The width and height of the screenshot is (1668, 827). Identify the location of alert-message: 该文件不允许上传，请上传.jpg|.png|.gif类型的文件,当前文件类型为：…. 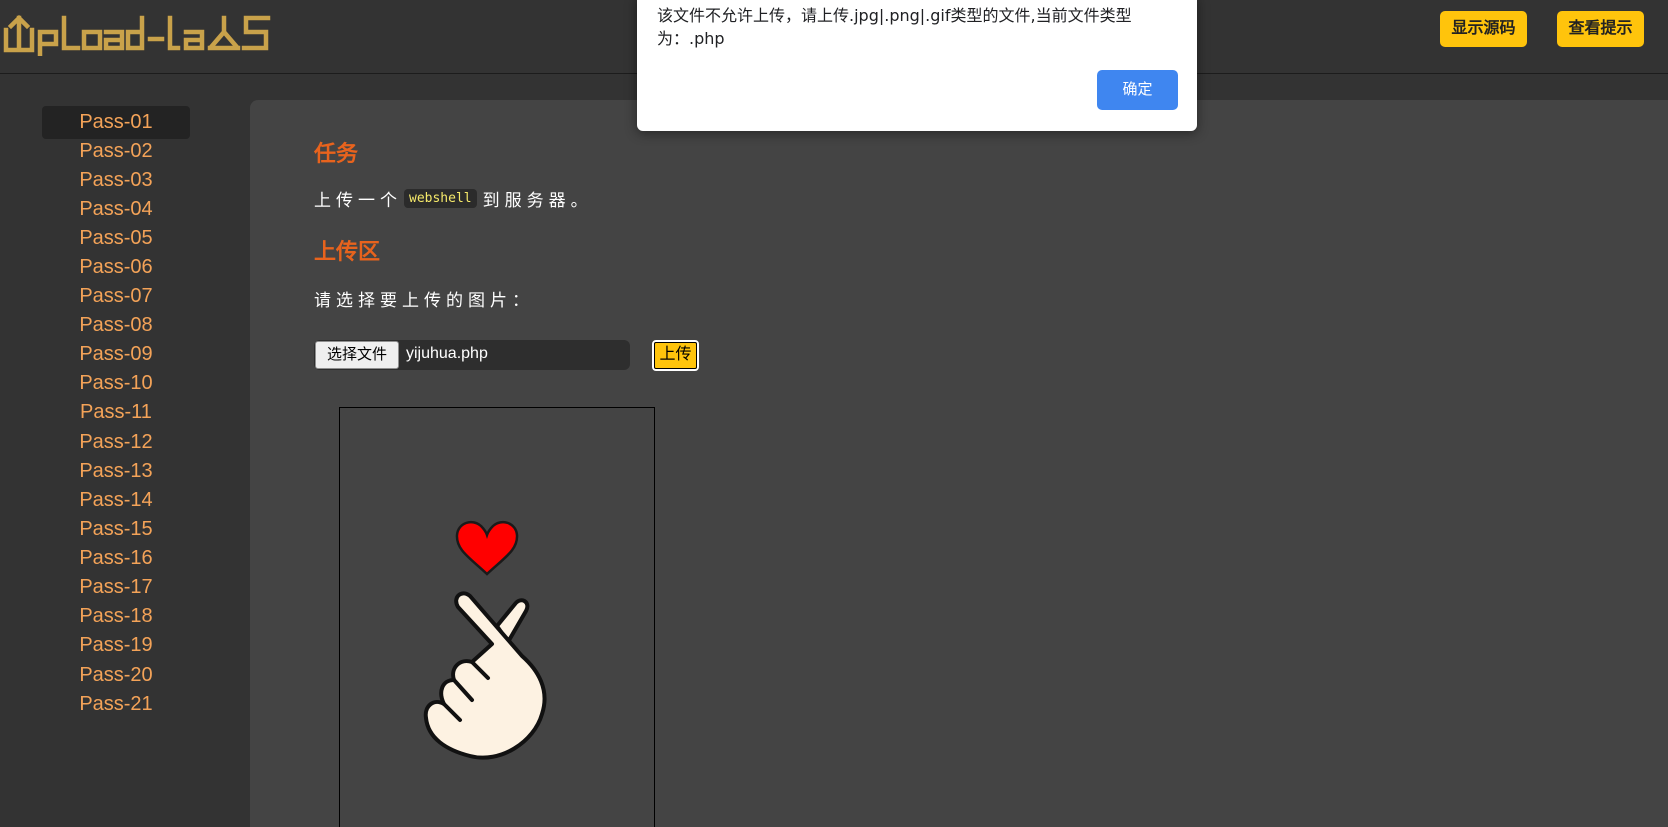
(894, 27).